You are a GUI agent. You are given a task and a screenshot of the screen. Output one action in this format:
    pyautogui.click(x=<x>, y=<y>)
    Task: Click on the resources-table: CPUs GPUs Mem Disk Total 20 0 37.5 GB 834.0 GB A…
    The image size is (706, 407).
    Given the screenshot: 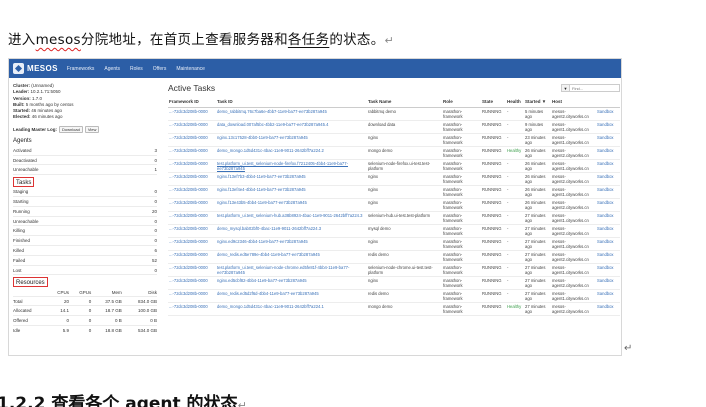 What is the action you would take?
    pyautogui.click(x=85, y=311)
    